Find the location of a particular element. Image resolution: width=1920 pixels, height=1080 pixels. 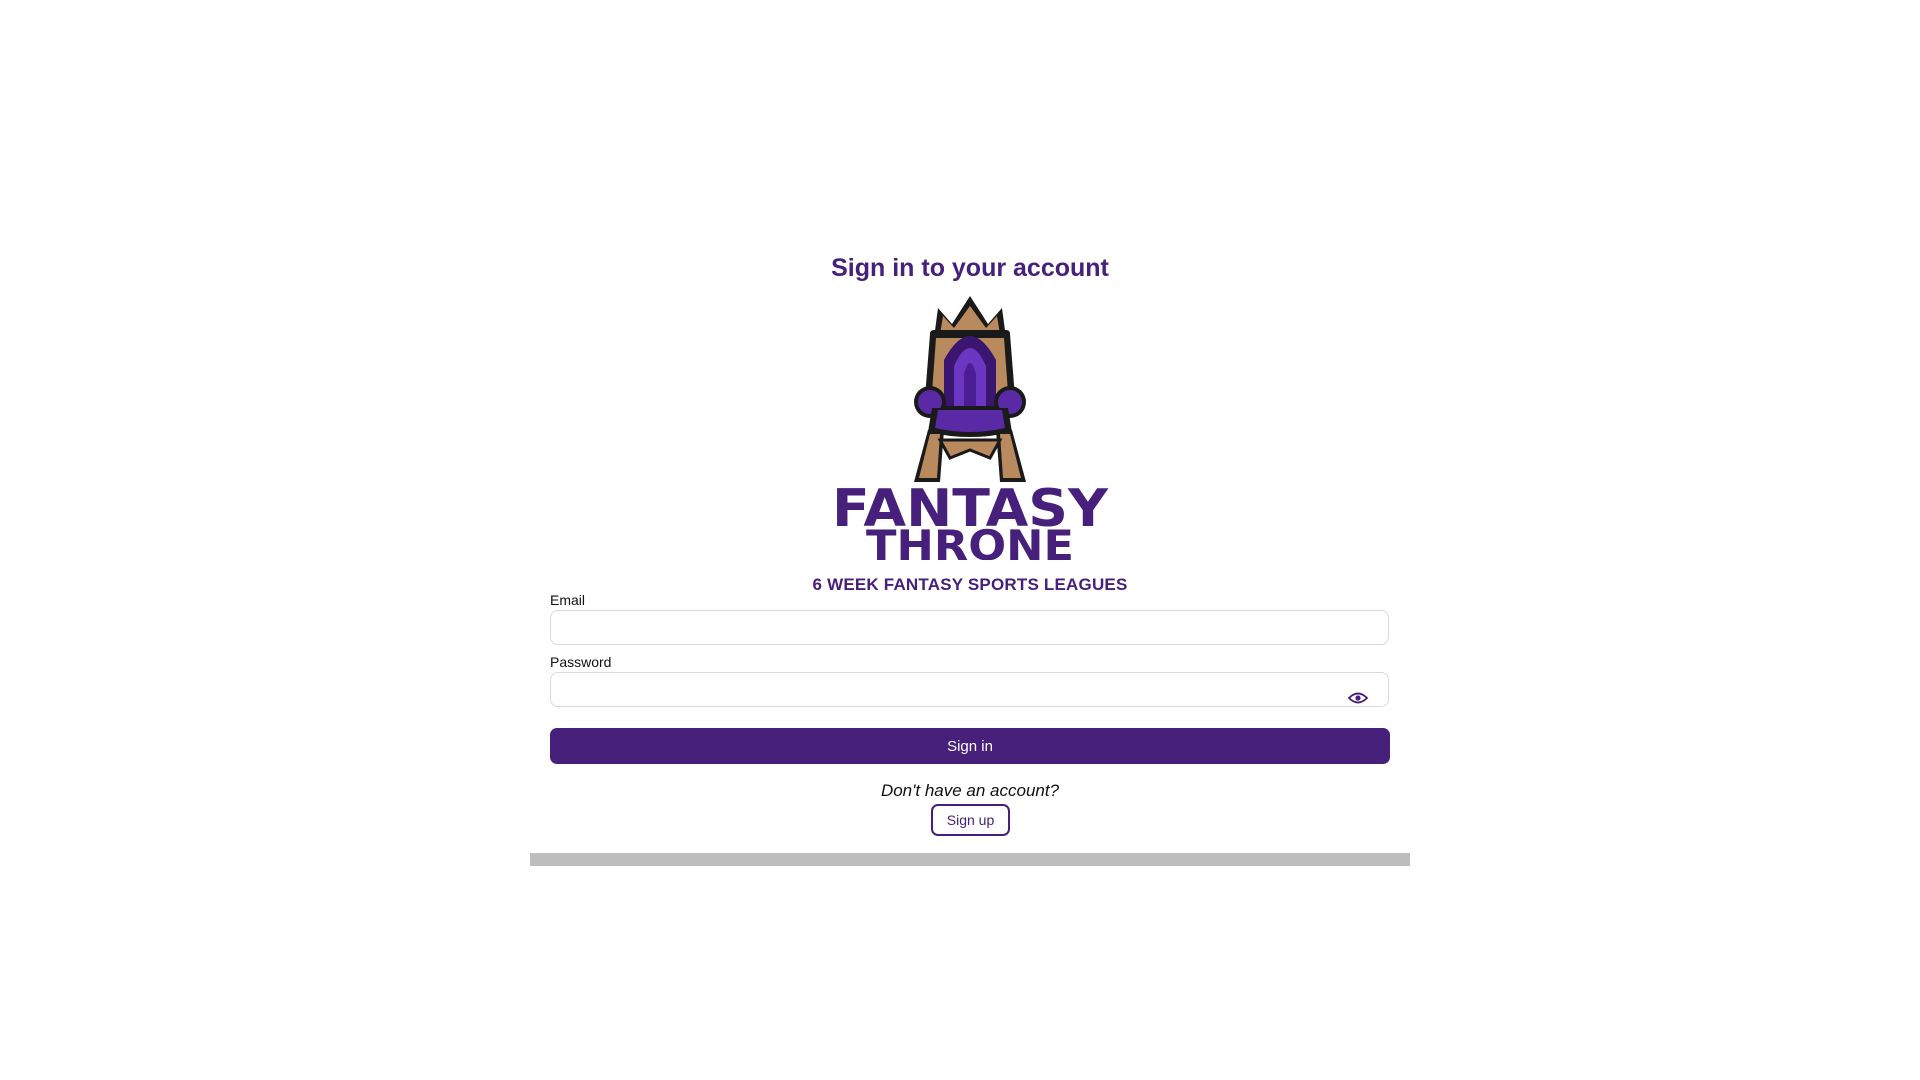

password-label: Password is located at coordinates (581, 662).